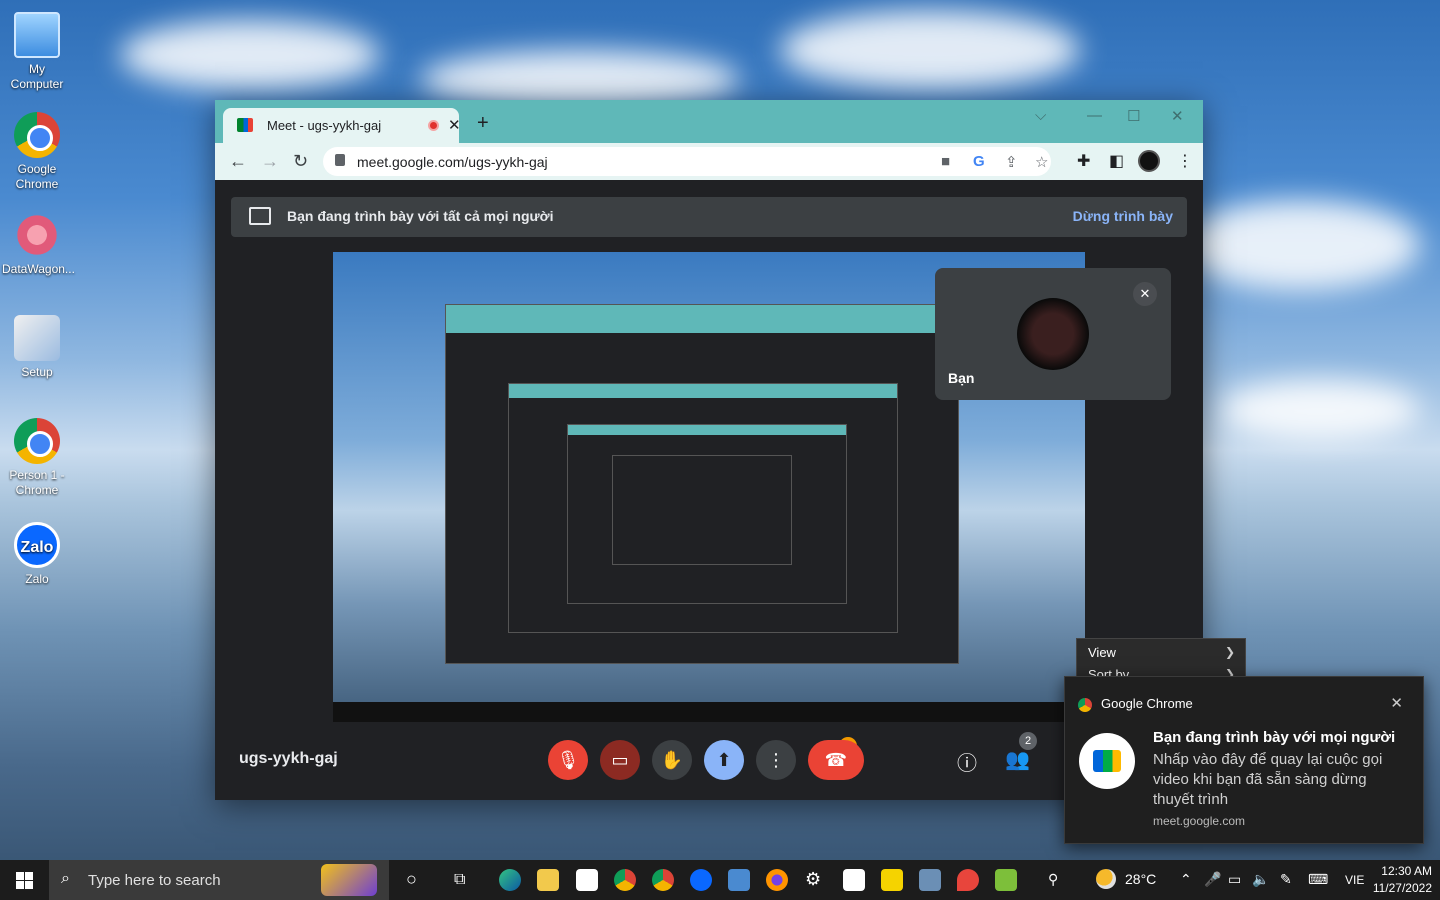  I want to click on settings-gear-icon: ⚙, so click(813, 879).